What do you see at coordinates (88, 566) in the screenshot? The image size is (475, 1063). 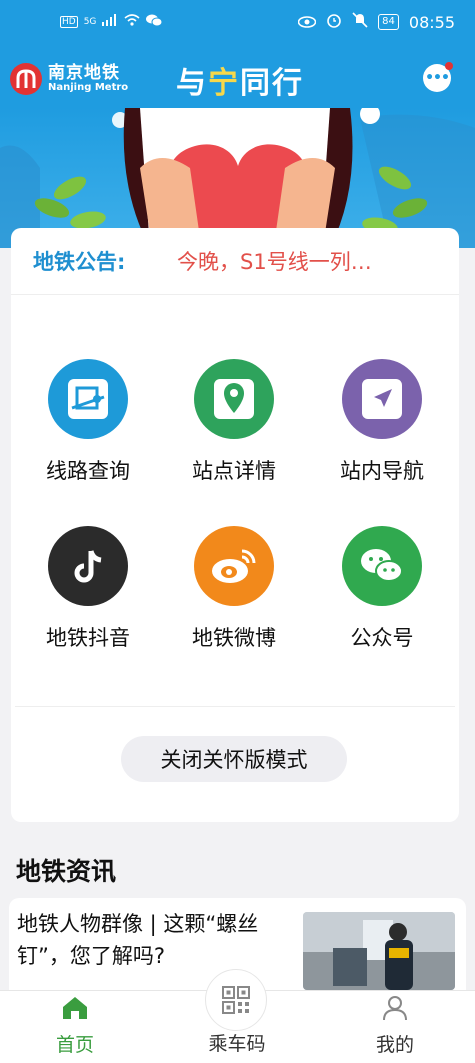 I see `tiktok-icon` at bounding box center [88, 566].